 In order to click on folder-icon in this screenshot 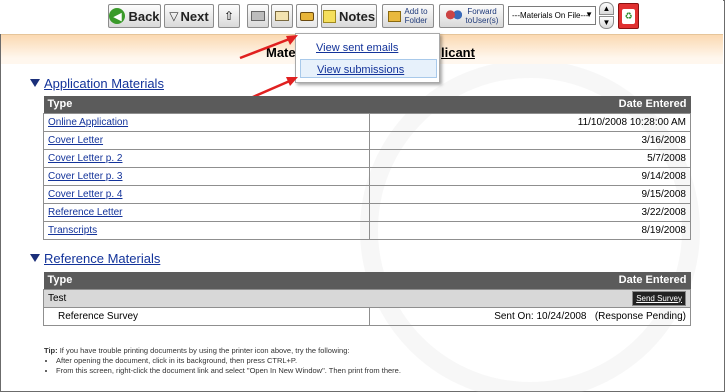, I will do `click(395, 16)`.